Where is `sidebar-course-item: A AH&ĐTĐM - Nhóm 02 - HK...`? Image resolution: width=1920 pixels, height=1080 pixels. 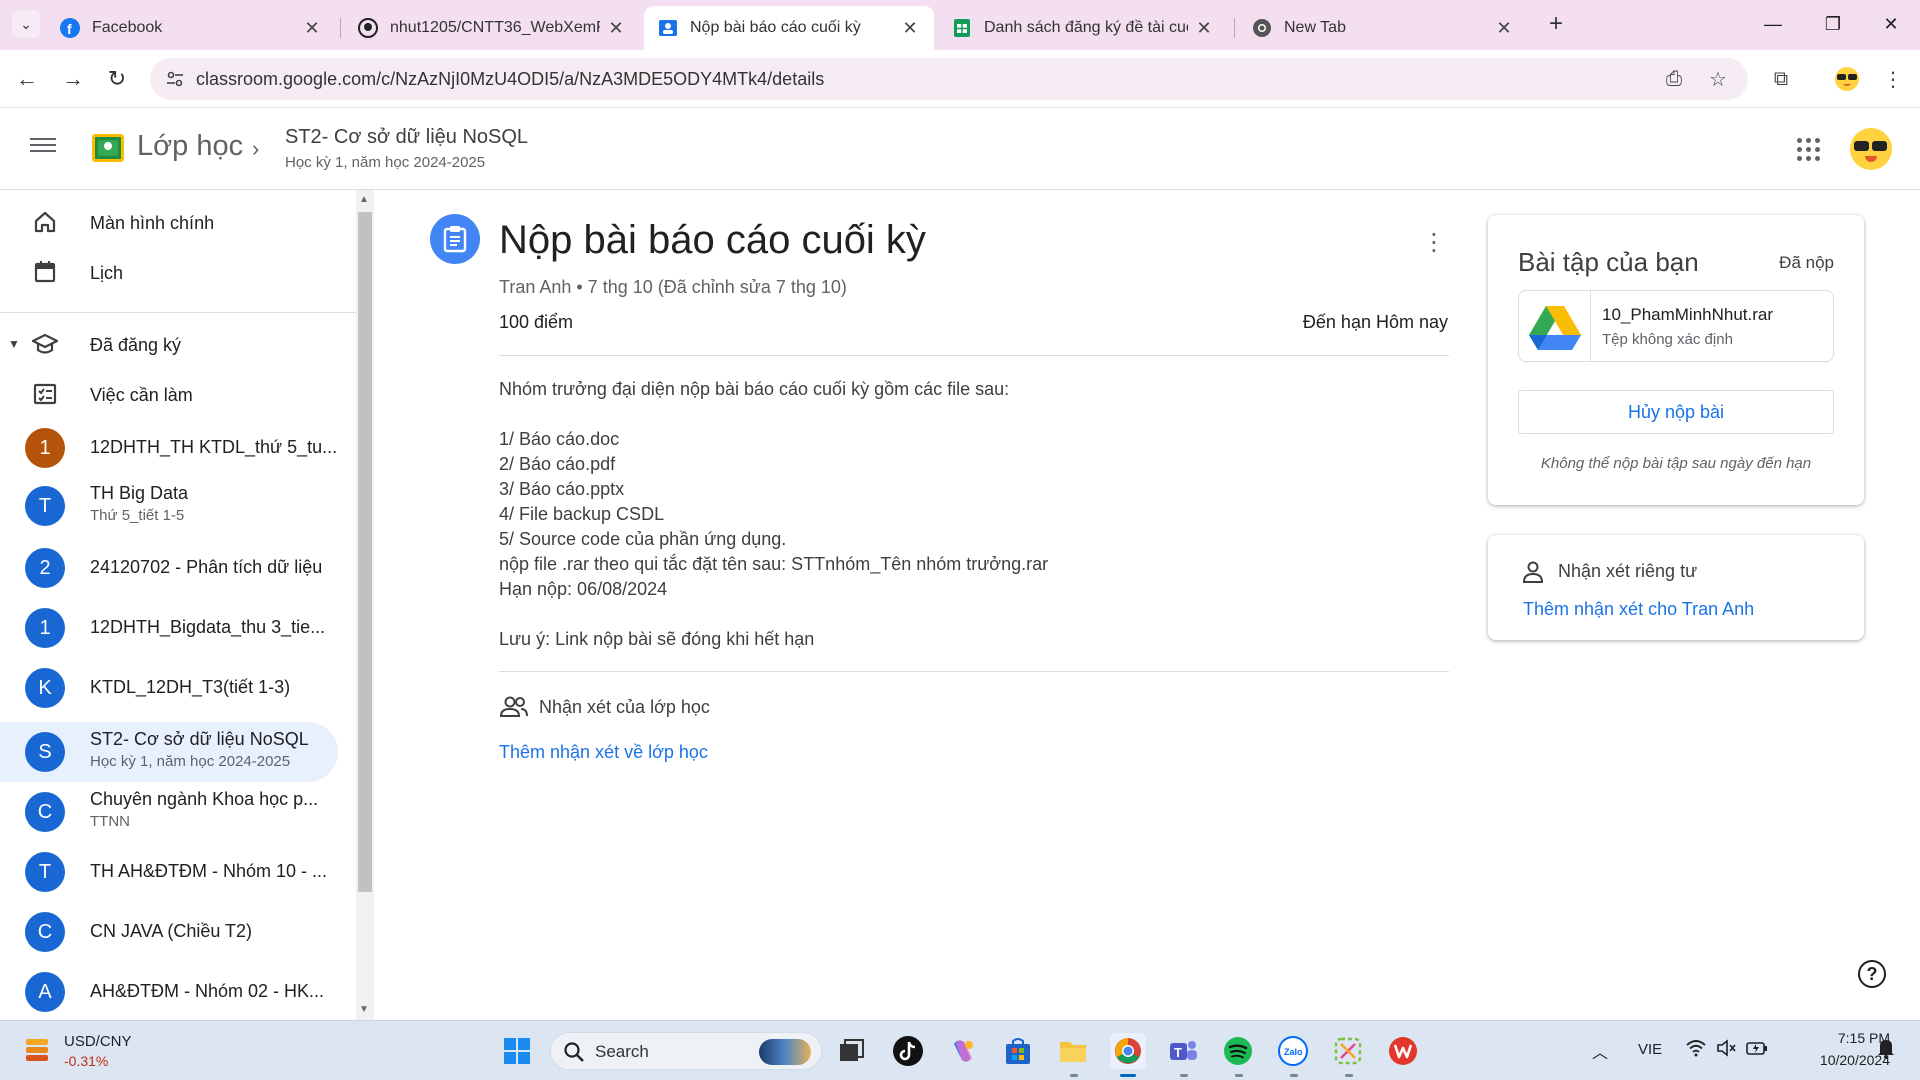
sidebar-course-item: A AH&ĐTĐM - Nhóm 02 - HK... is located at coordinates (170, 992).